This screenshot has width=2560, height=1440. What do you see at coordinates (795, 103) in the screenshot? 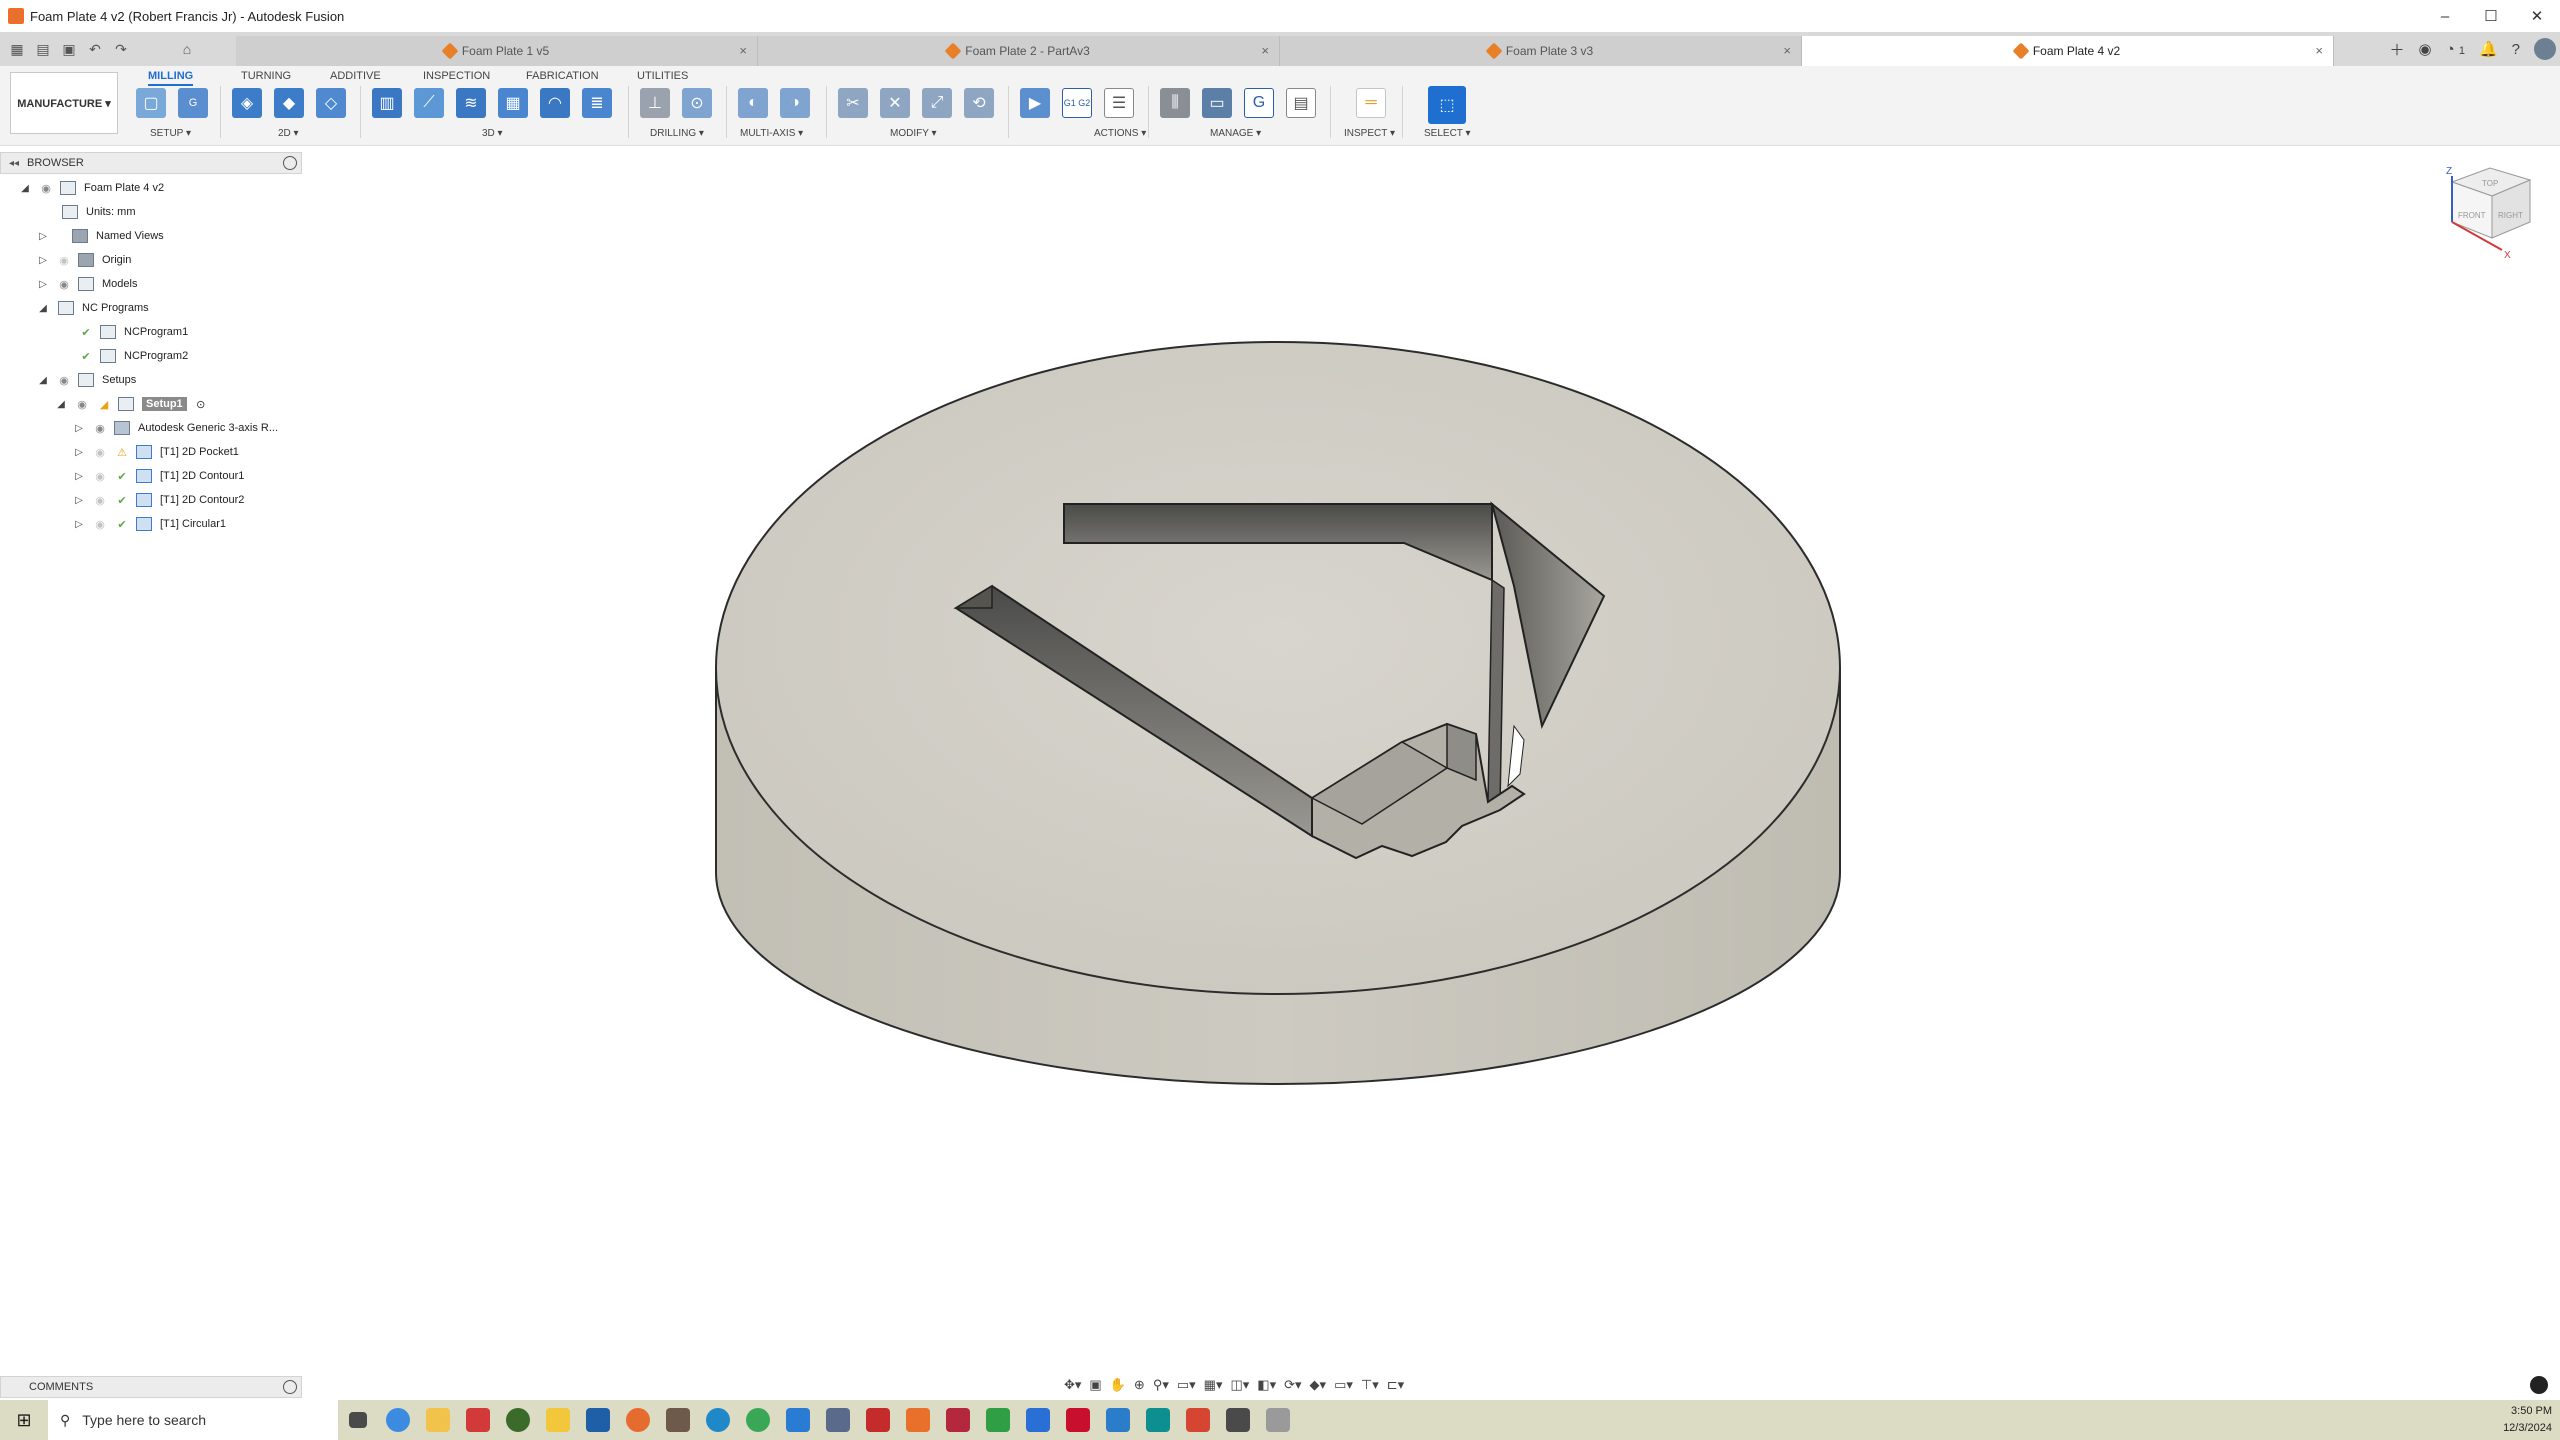
I see `multi-axis-contour-icon: ◑` at bounding box center [795, 103].